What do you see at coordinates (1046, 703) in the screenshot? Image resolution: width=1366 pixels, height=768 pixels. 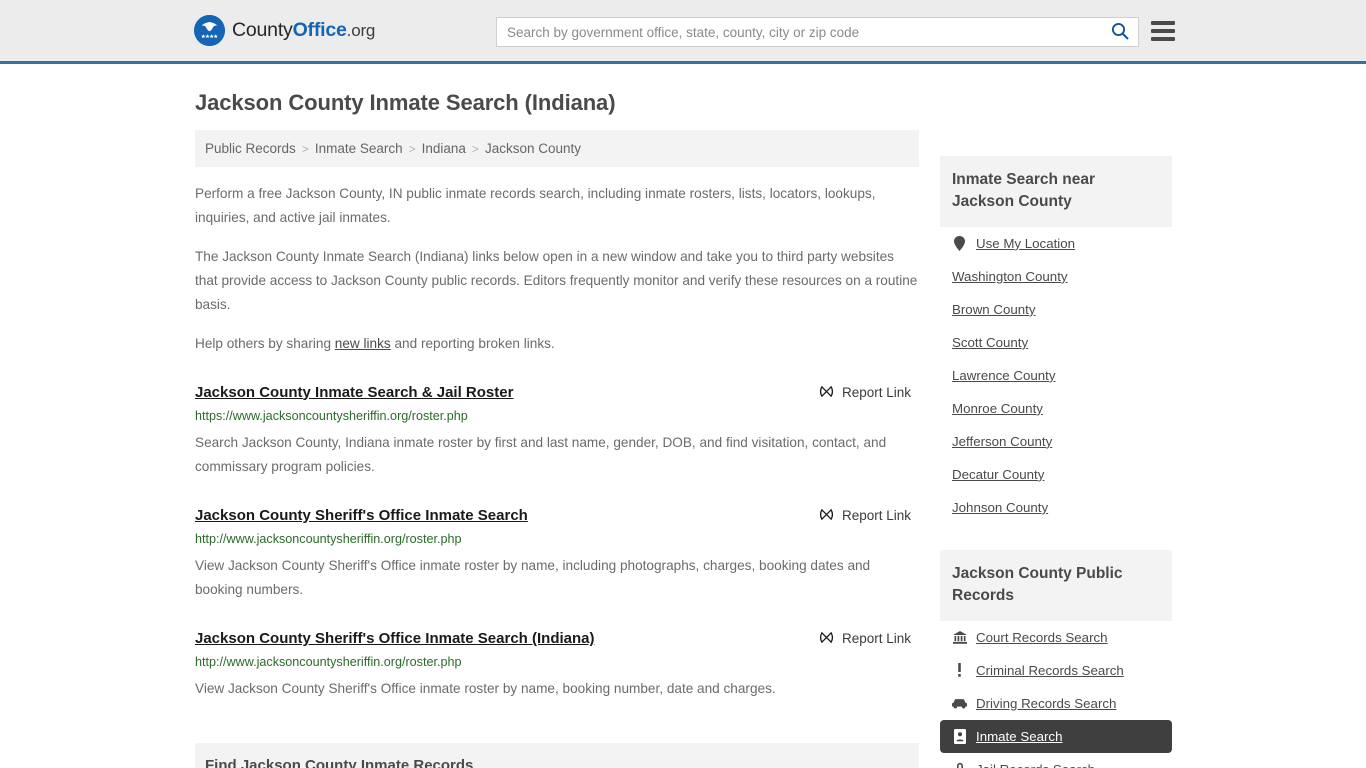 I see `sidebar-link-label: Driving Records Search` at bounding box center [1046, 703].